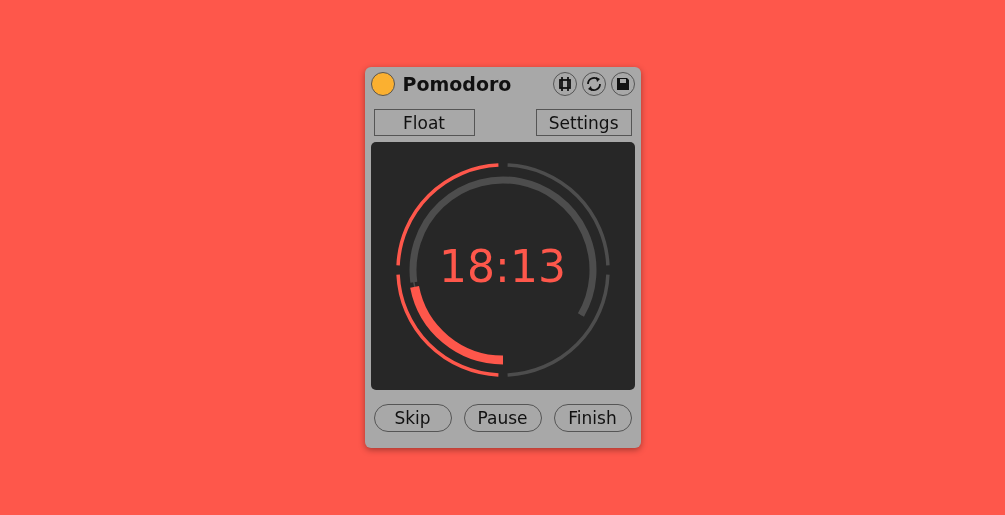 The width and height of the screenshot is (1005, 515). Describe the element at coordinates (593, 84) in the screenshot. I see `sync-icon` at that location.